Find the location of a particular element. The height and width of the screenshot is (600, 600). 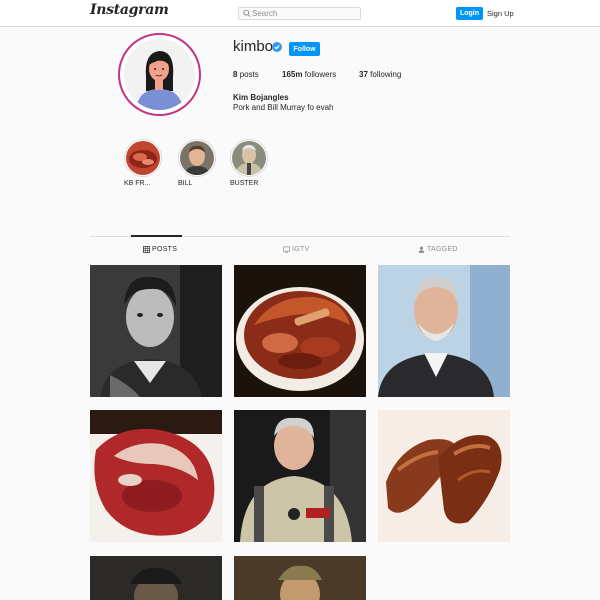

search-input is located at coordinates (304, 13).